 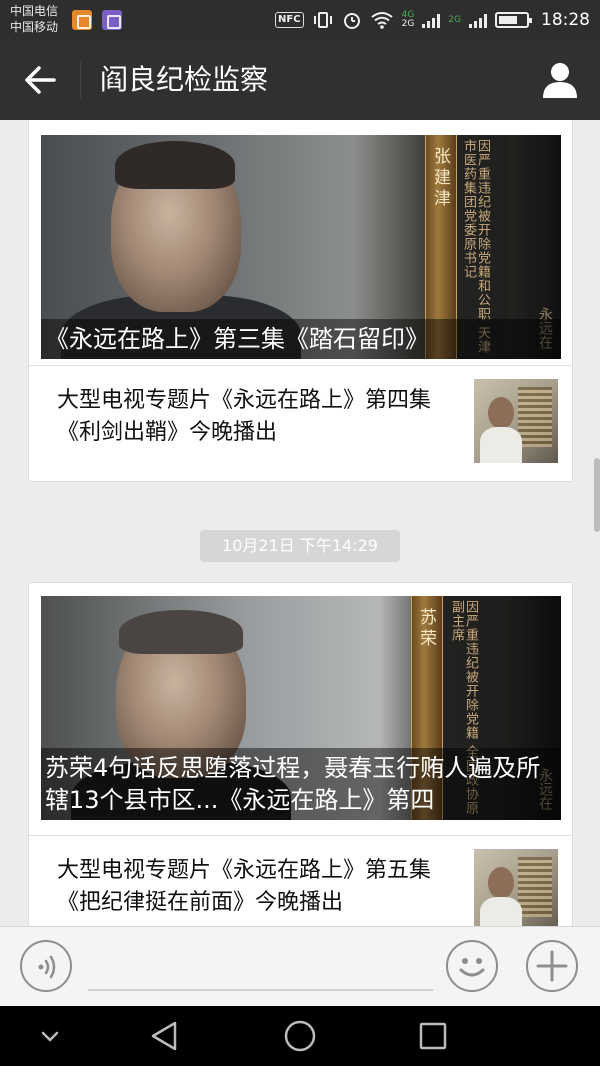 What do you see at coordinates (381, 20) in the screenshot?
I see `wifi-icon` at bounding box center [381, 20].